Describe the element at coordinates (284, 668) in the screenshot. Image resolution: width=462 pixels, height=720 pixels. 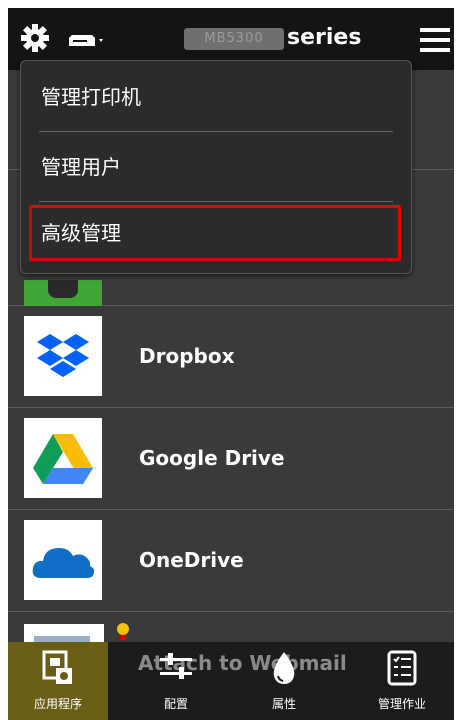
I see `ink-drop-icon` at that location.